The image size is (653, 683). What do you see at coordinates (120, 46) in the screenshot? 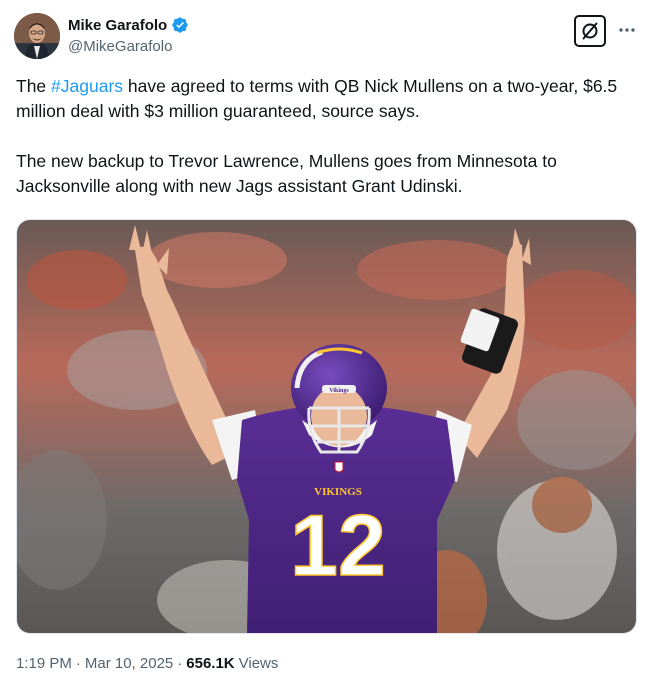
I see `author-handle: @MikeGarafolo` at bounding box center [120, 46].